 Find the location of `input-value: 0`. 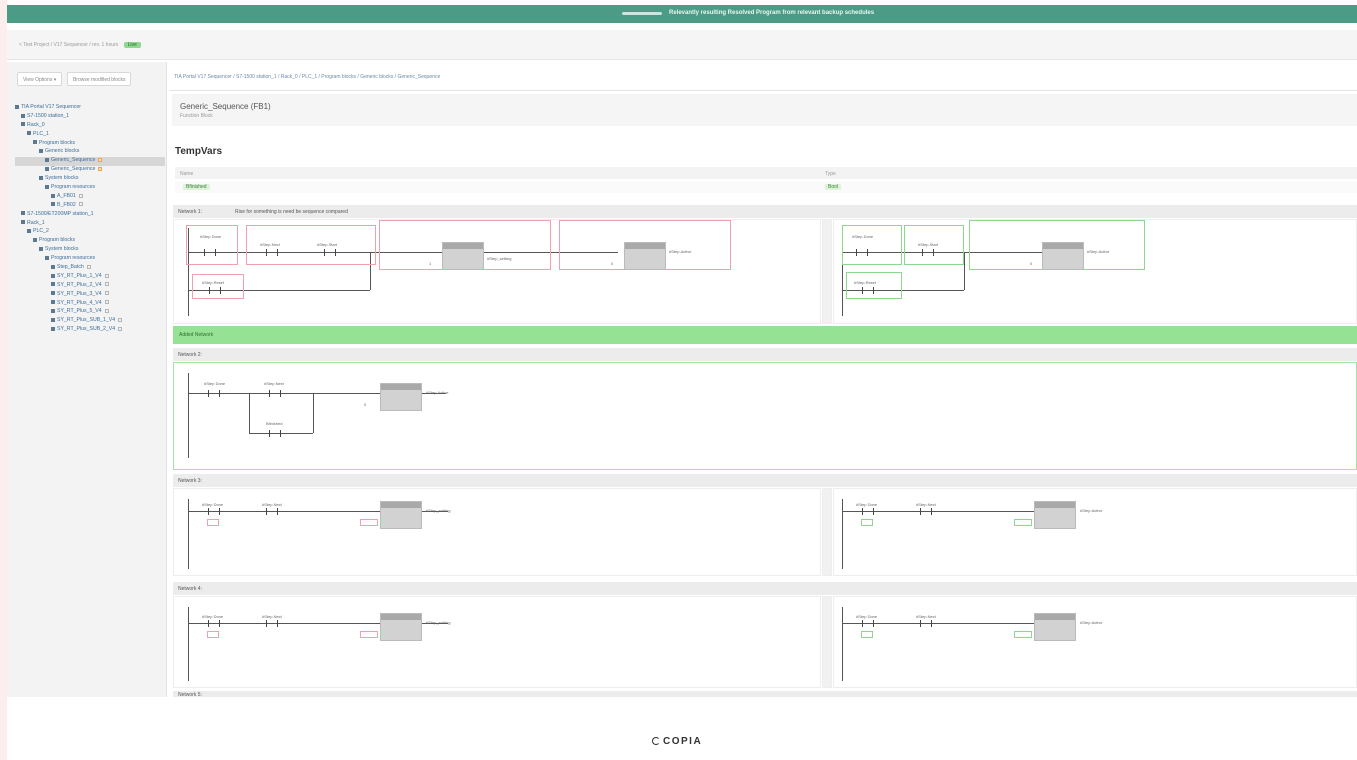

input-value: 0 is located at coordinates (1031, 263).